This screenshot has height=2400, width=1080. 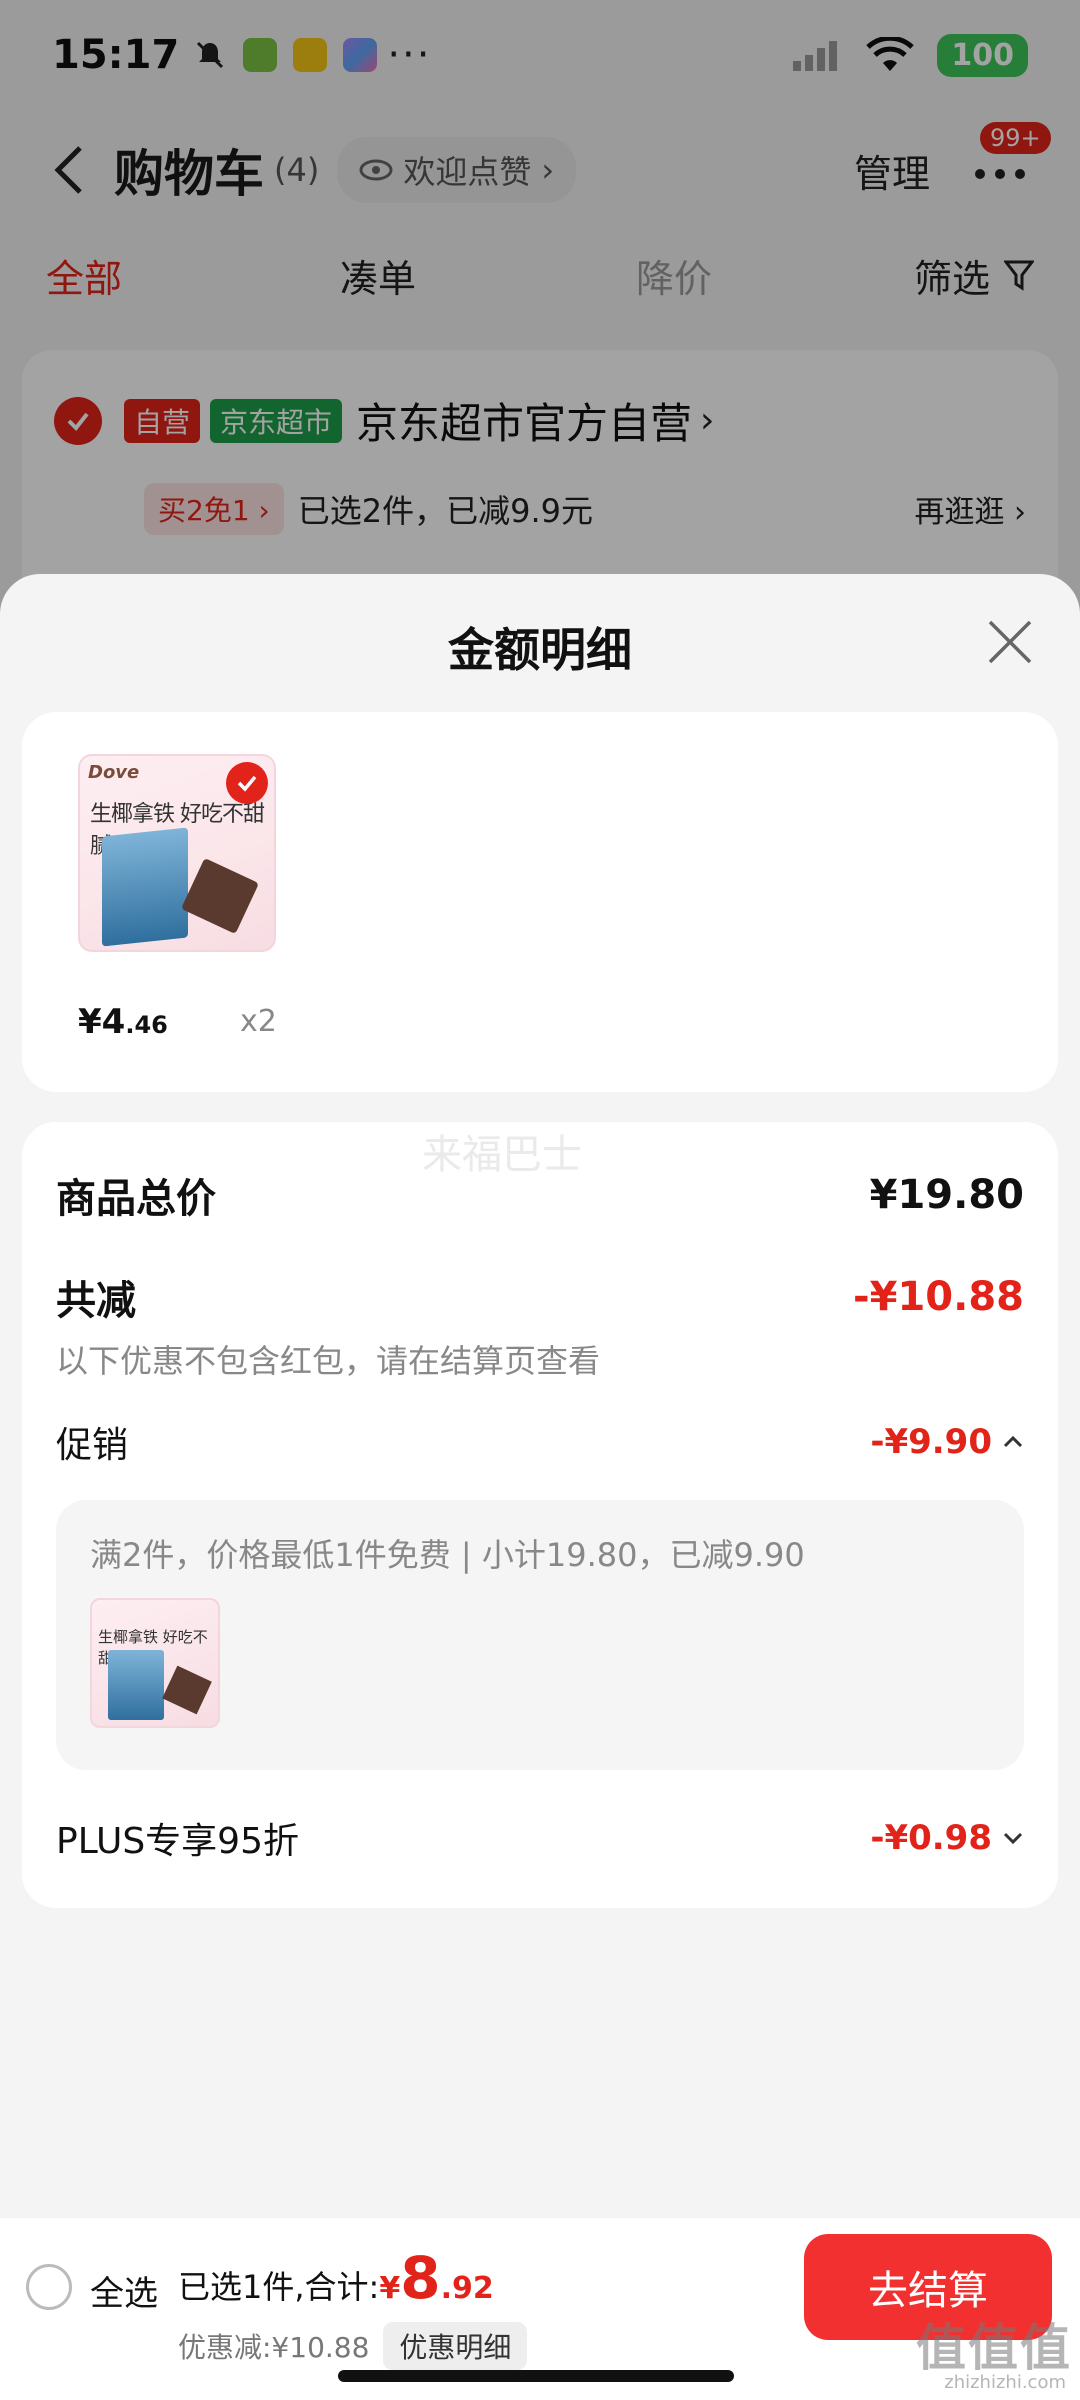 What do you see at coordinates (1005, 2382) in the screenshot?
I see `site-watermark-url: zhizhizhi.com` at bounding box center [1005, 2382].